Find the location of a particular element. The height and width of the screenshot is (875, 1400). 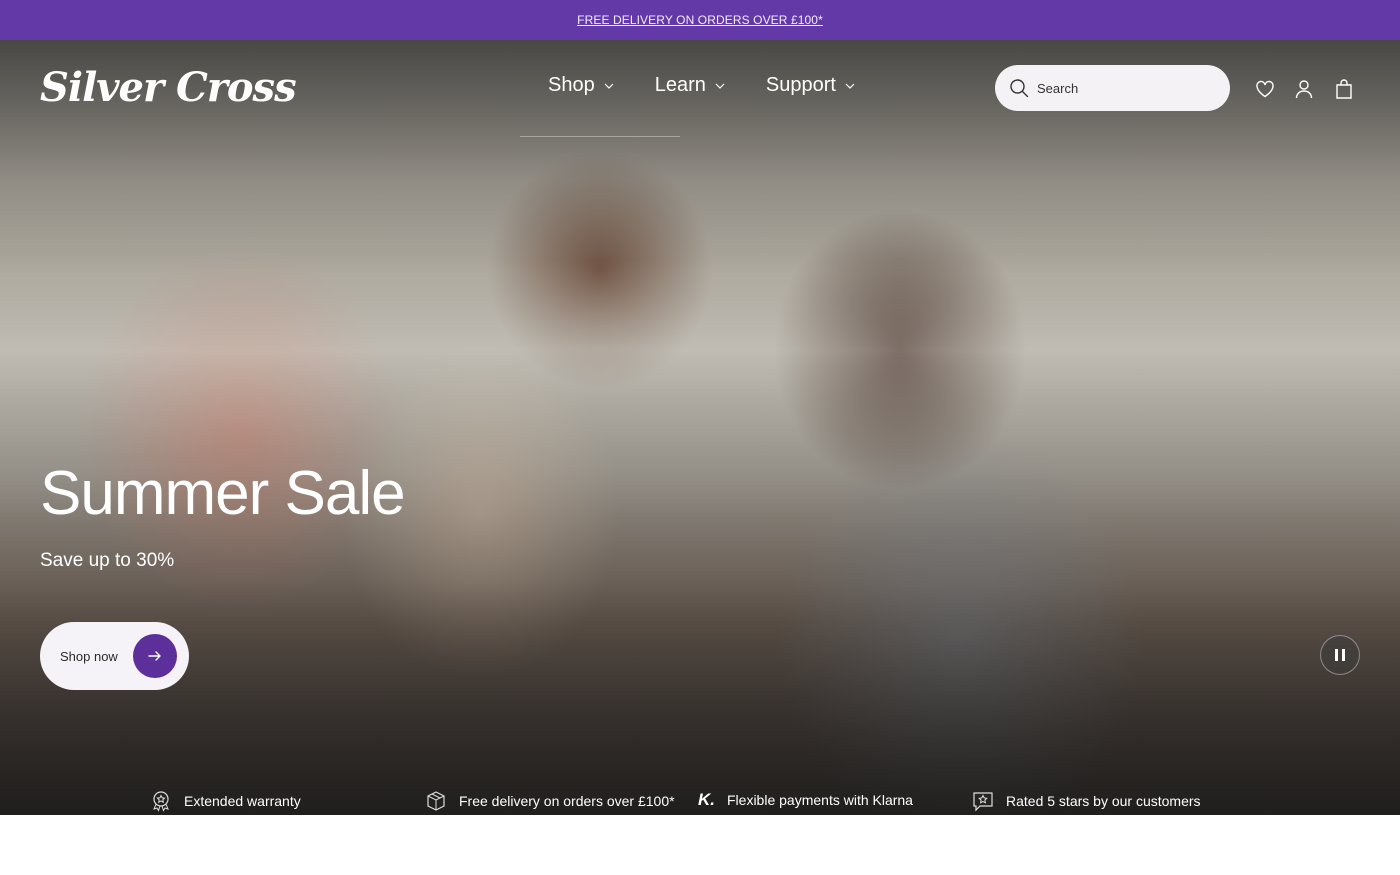

usp-free-delivery: Free delivery on orders over £100* is located at coordinates (550, 801).